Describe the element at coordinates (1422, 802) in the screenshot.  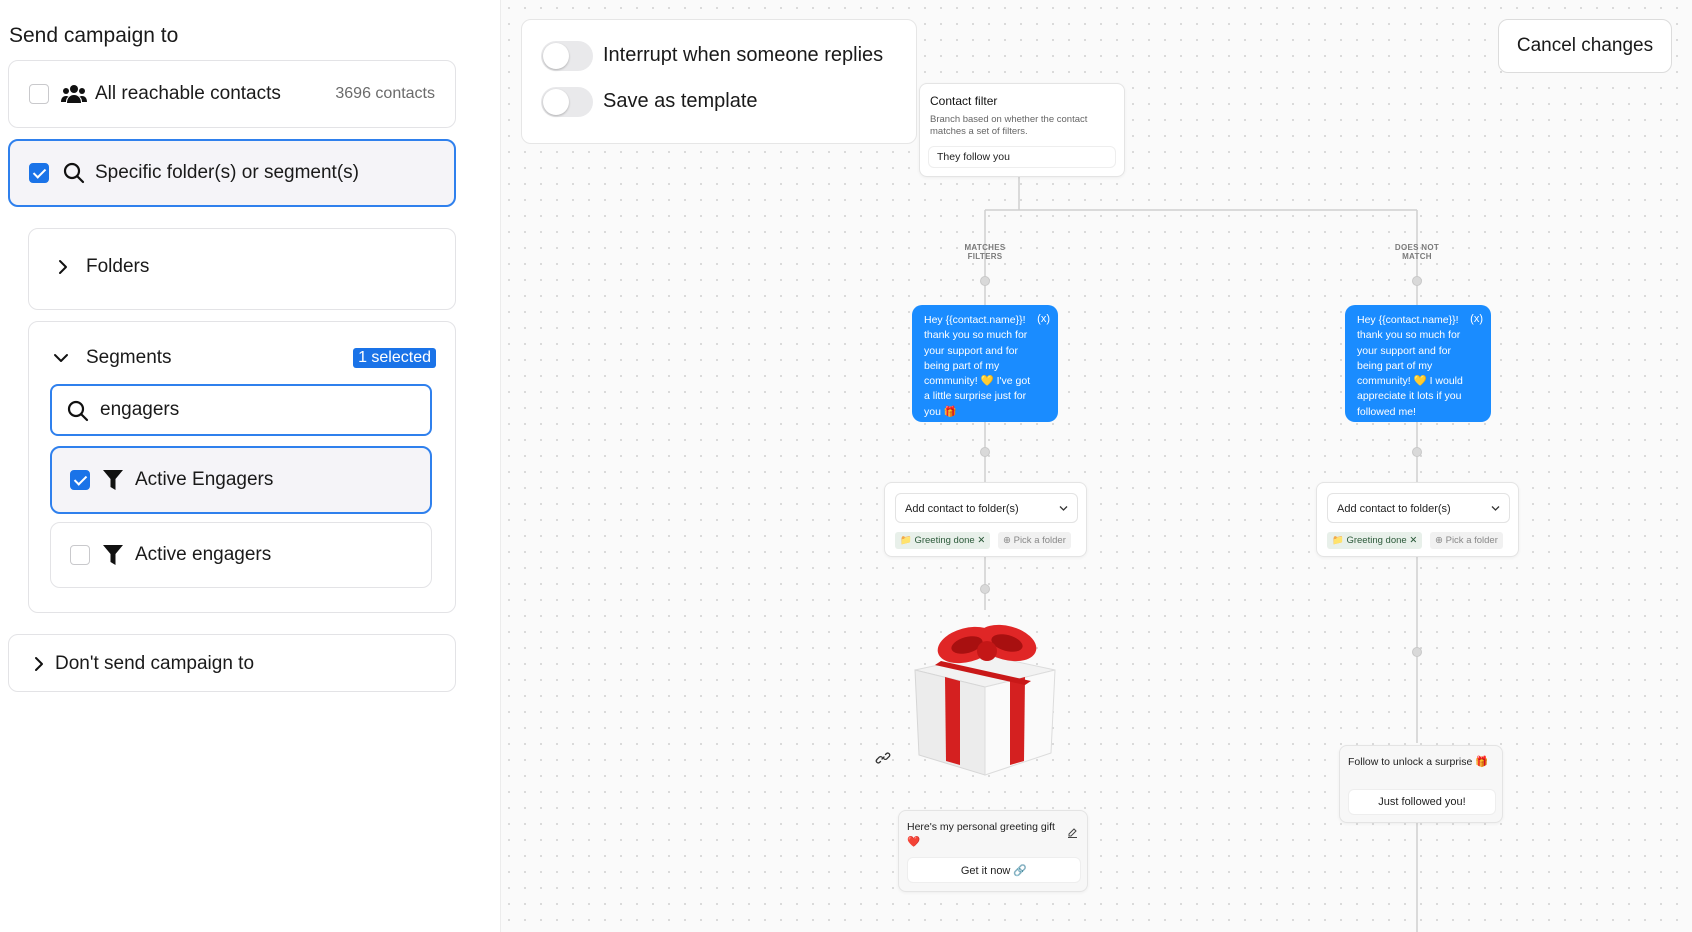
I see `just-followed-button: Just followed you!` at that location.